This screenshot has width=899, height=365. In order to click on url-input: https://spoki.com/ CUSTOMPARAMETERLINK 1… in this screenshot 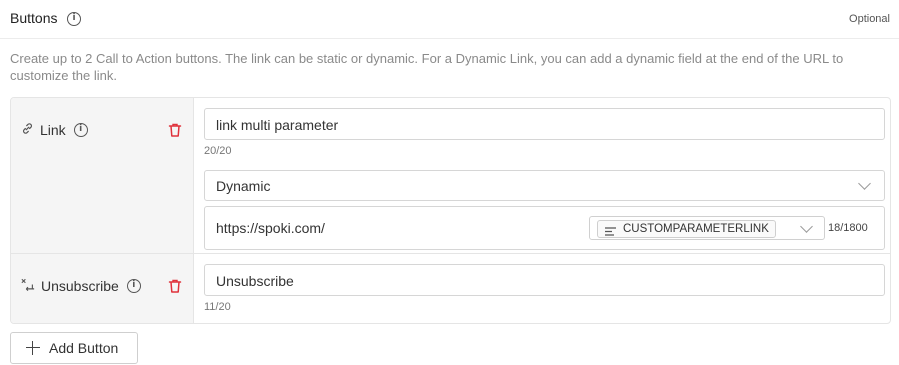, I will do `click(544, 228)`.